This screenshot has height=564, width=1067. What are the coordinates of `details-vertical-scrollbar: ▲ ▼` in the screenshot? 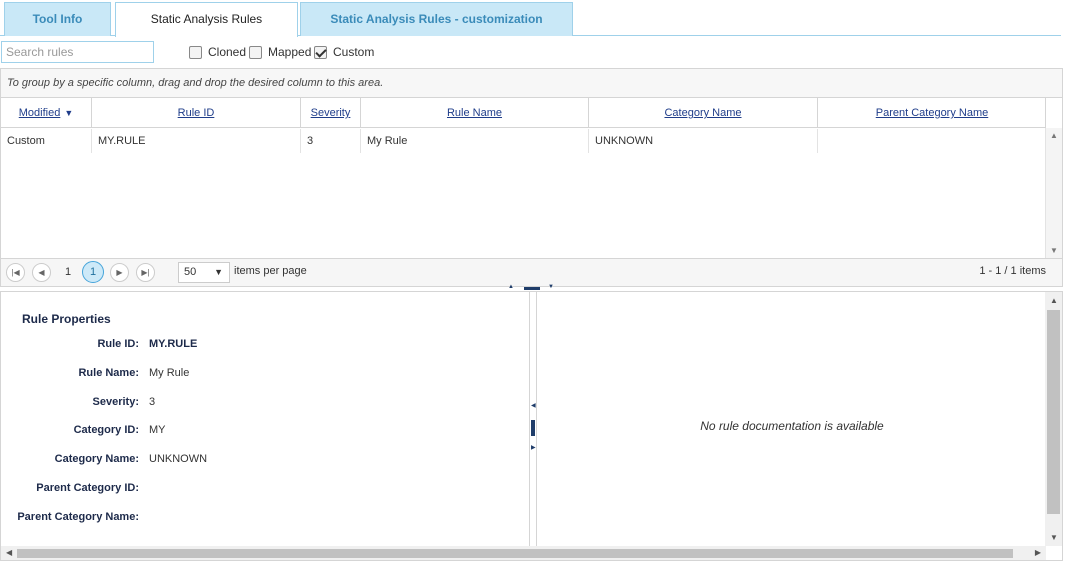 It's located at (1053, 419).